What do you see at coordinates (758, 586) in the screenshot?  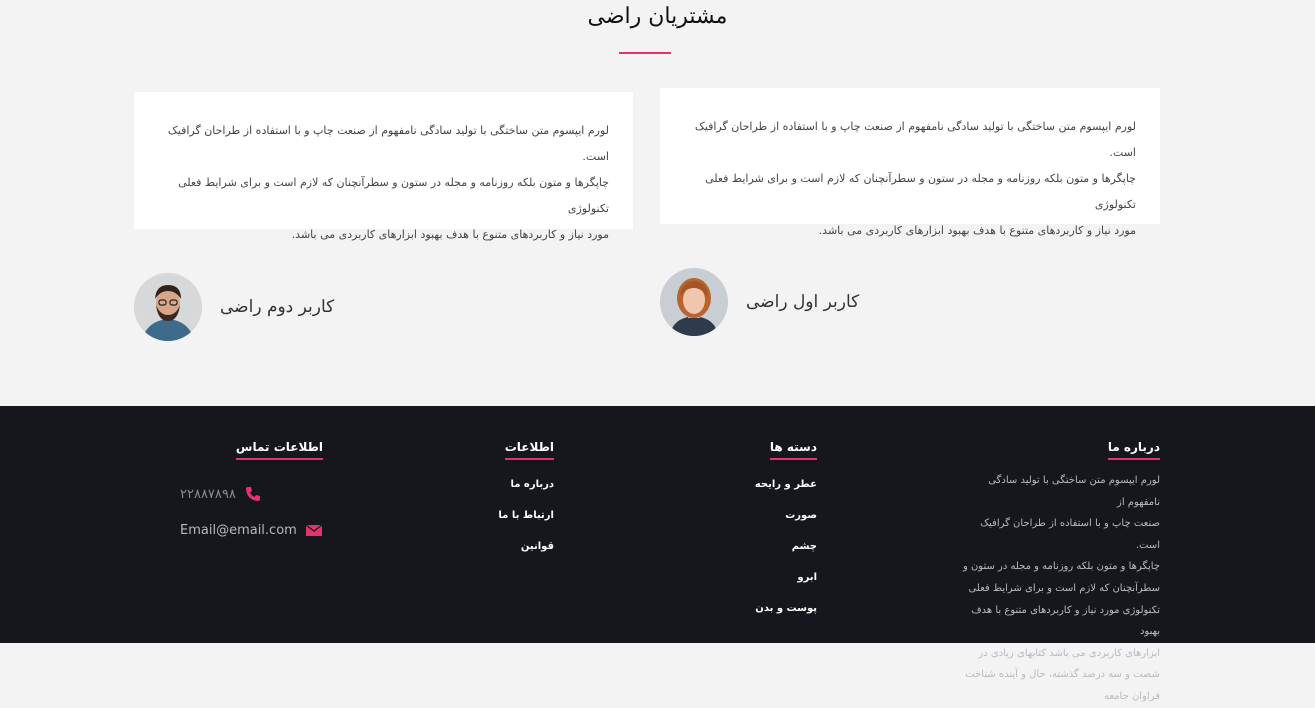 I see `category-link: ابرو` at bounding box center [758, 586].